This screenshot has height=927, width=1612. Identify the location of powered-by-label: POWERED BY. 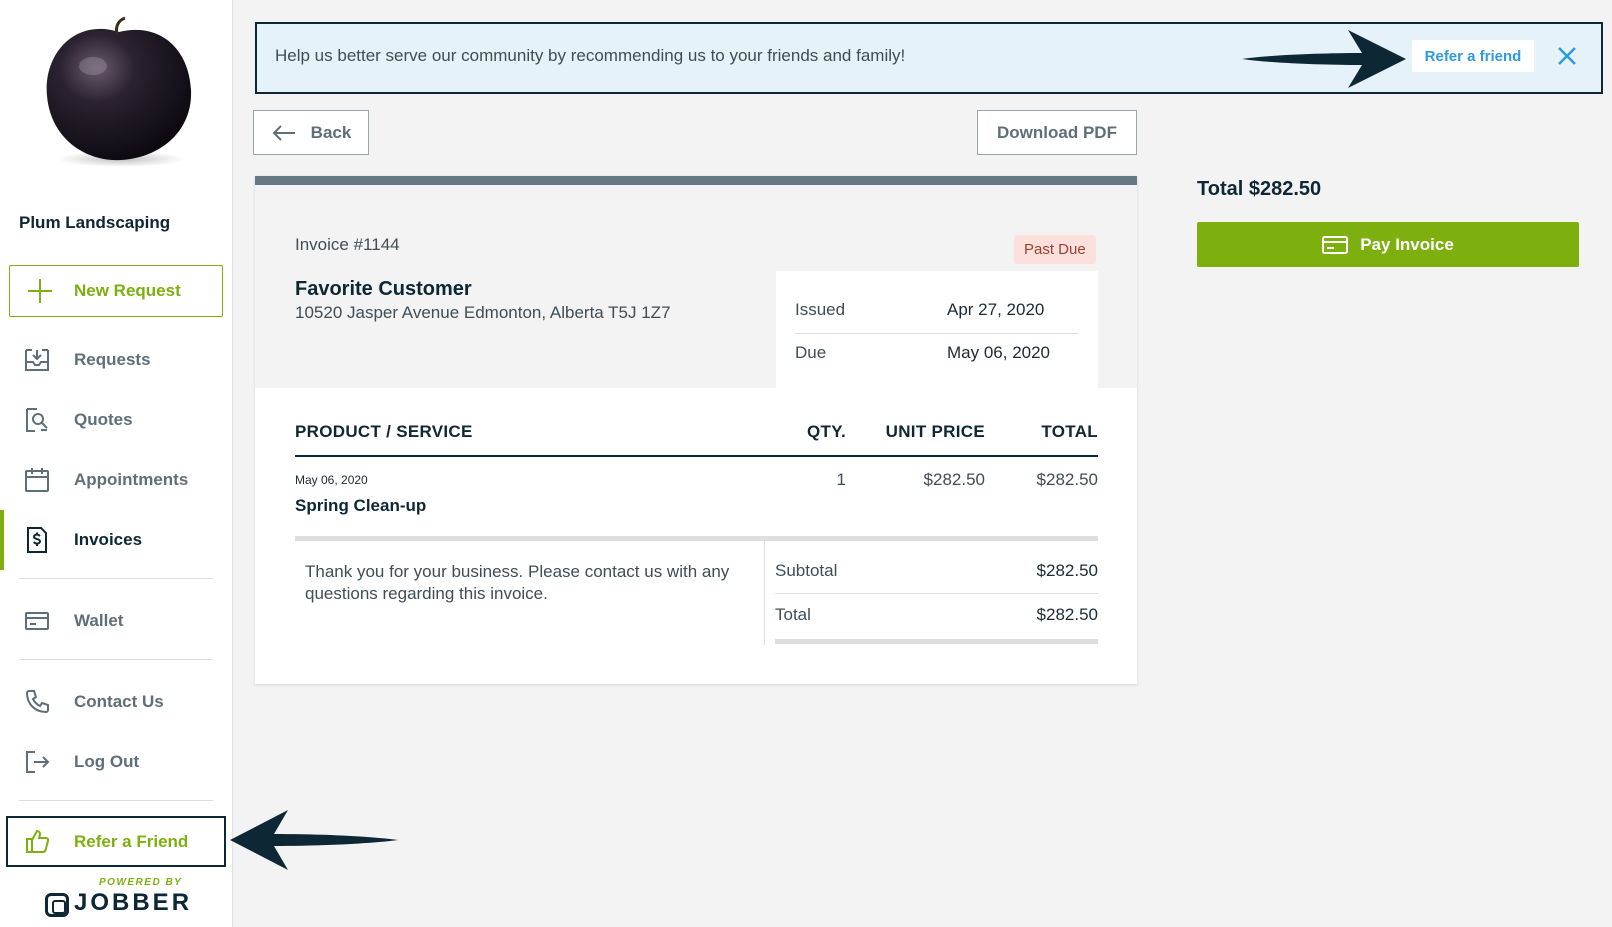
(141, 882).